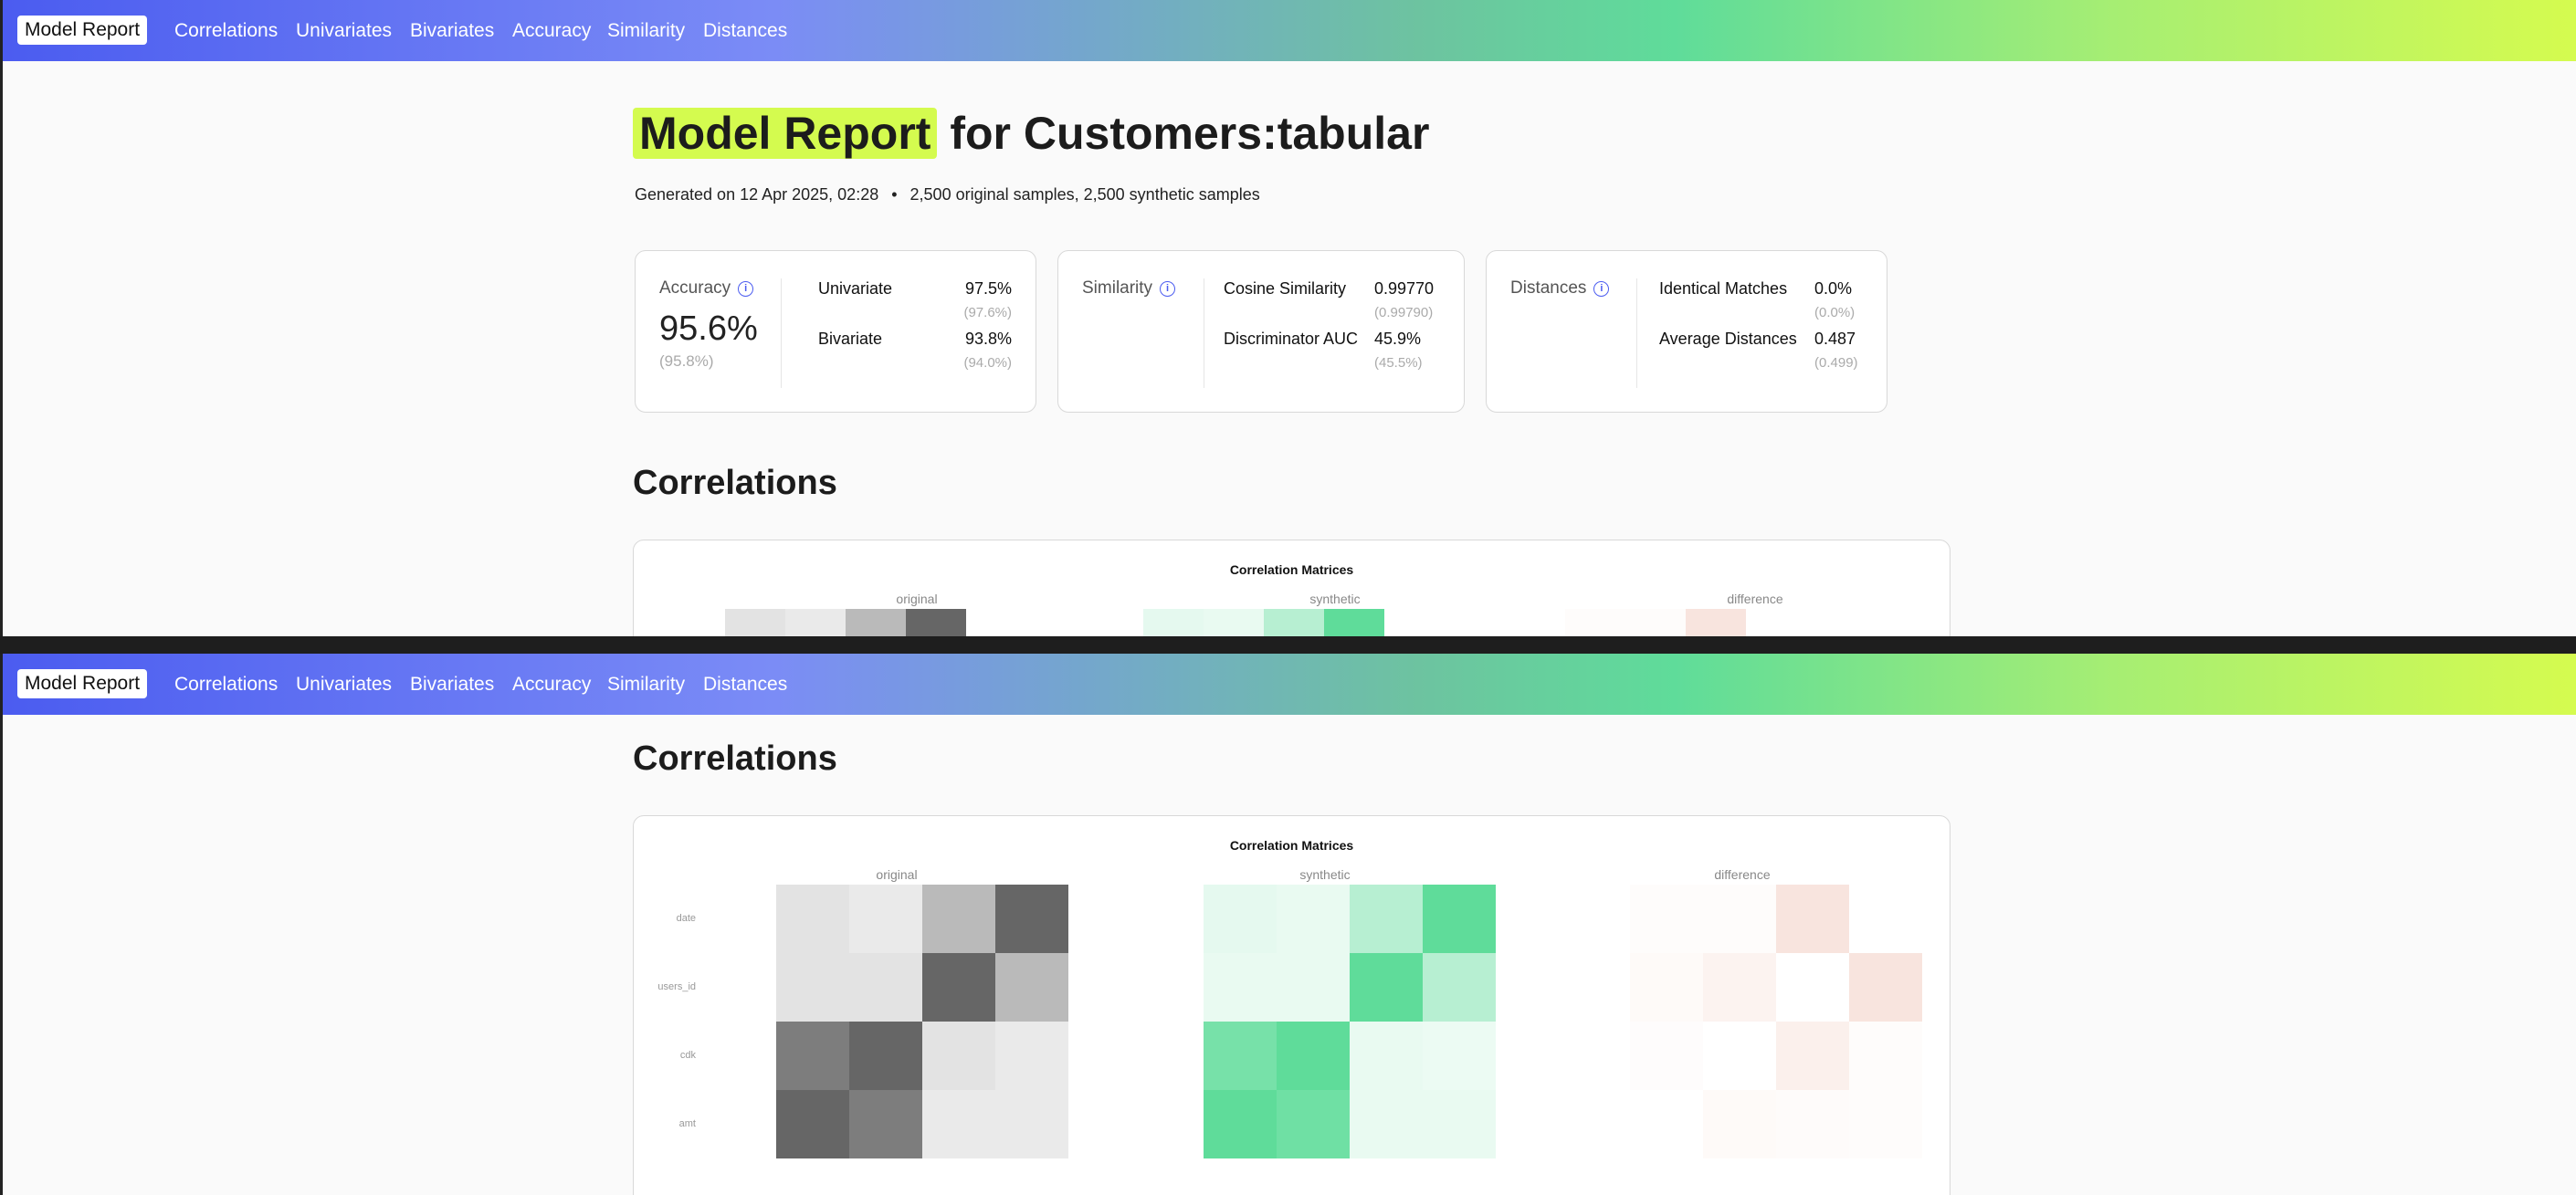  What do you see at coordinates (1835, 339) in the screenshot?
I see `average-distances-value: 0.487` at bounding box center [1835, 339].